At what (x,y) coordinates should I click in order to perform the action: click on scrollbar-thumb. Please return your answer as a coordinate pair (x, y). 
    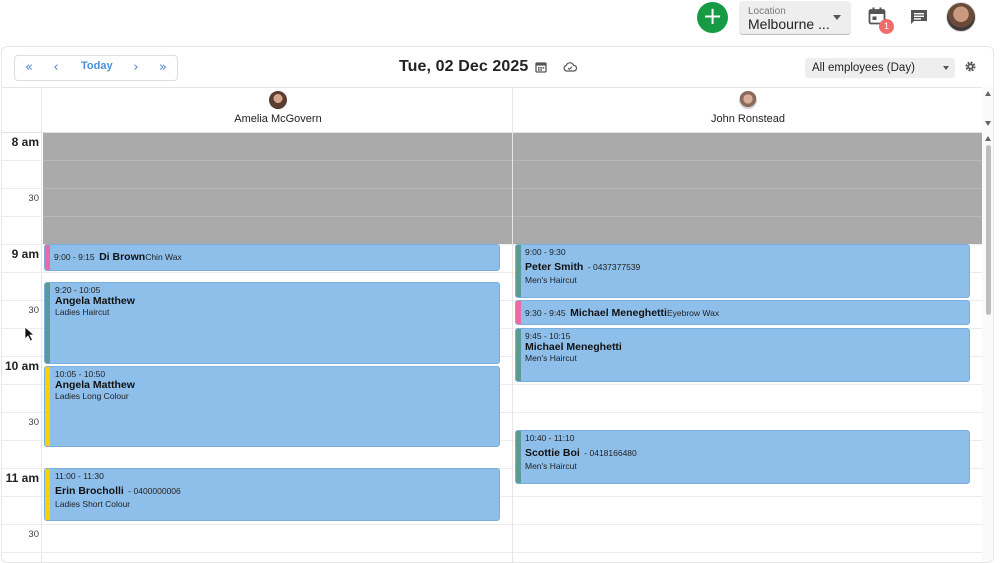
    Looking at the image, I should click on (988, 230).